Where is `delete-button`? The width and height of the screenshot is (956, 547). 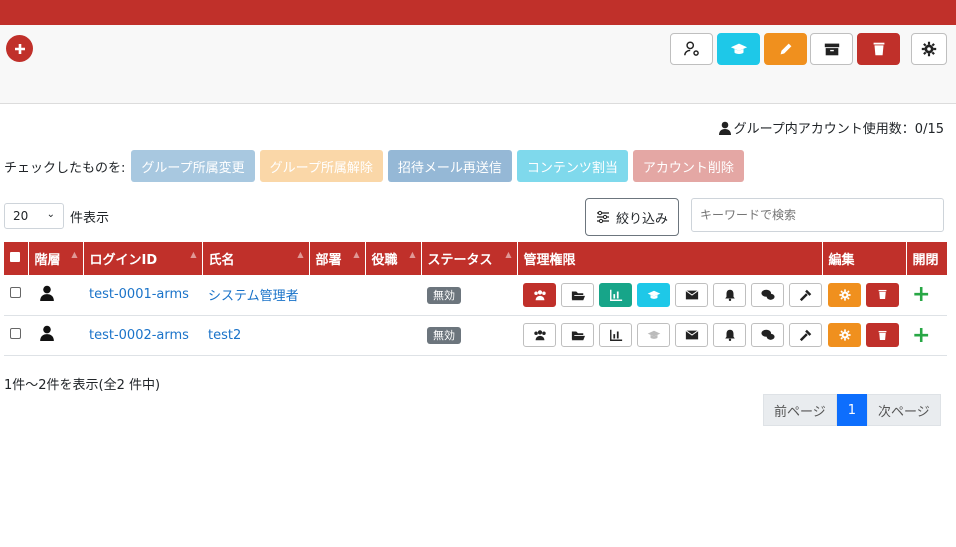
delete-button is located at coordinates (878, 49).